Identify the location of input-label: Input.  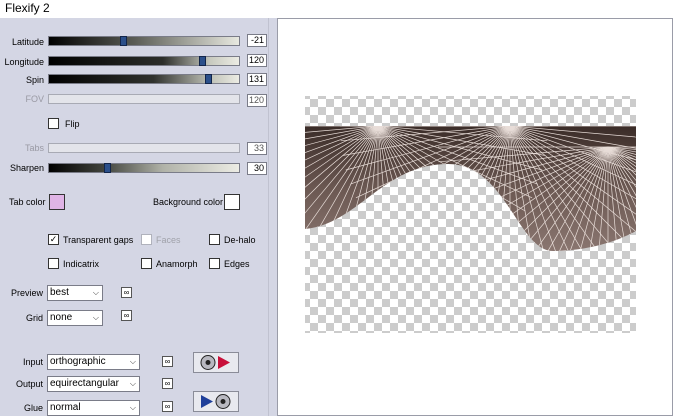
(32, 362).